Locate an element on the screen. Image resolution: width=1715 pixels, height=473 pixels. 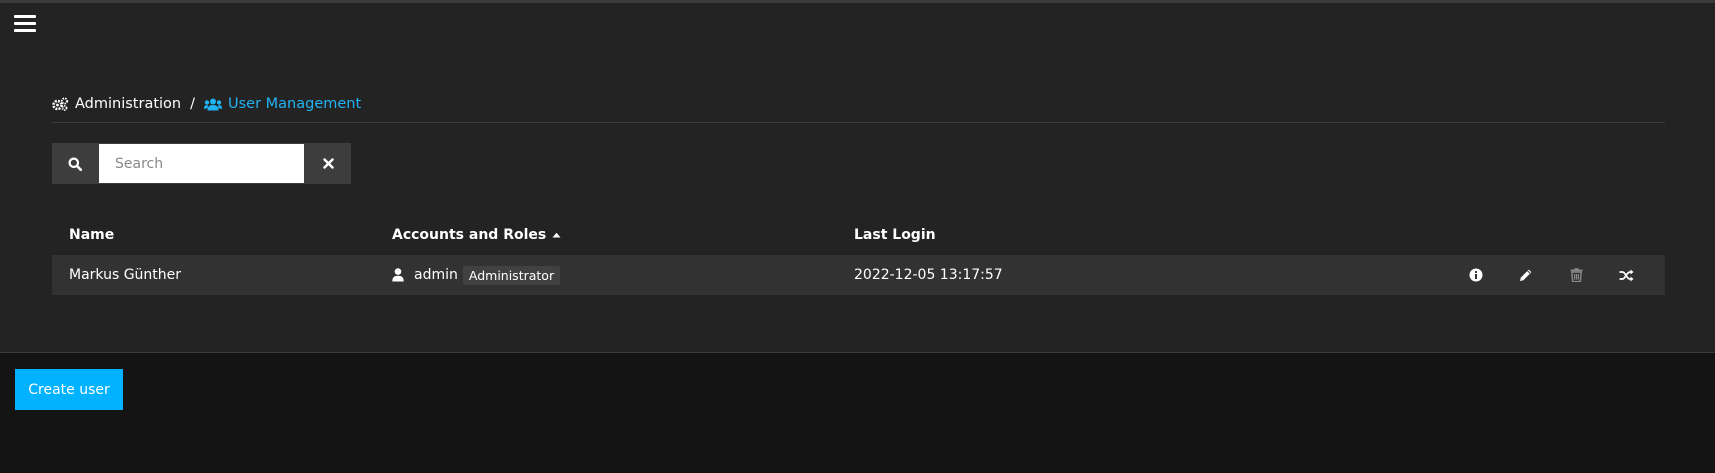
shuffle-icon is located at coordinates (1626, 275).